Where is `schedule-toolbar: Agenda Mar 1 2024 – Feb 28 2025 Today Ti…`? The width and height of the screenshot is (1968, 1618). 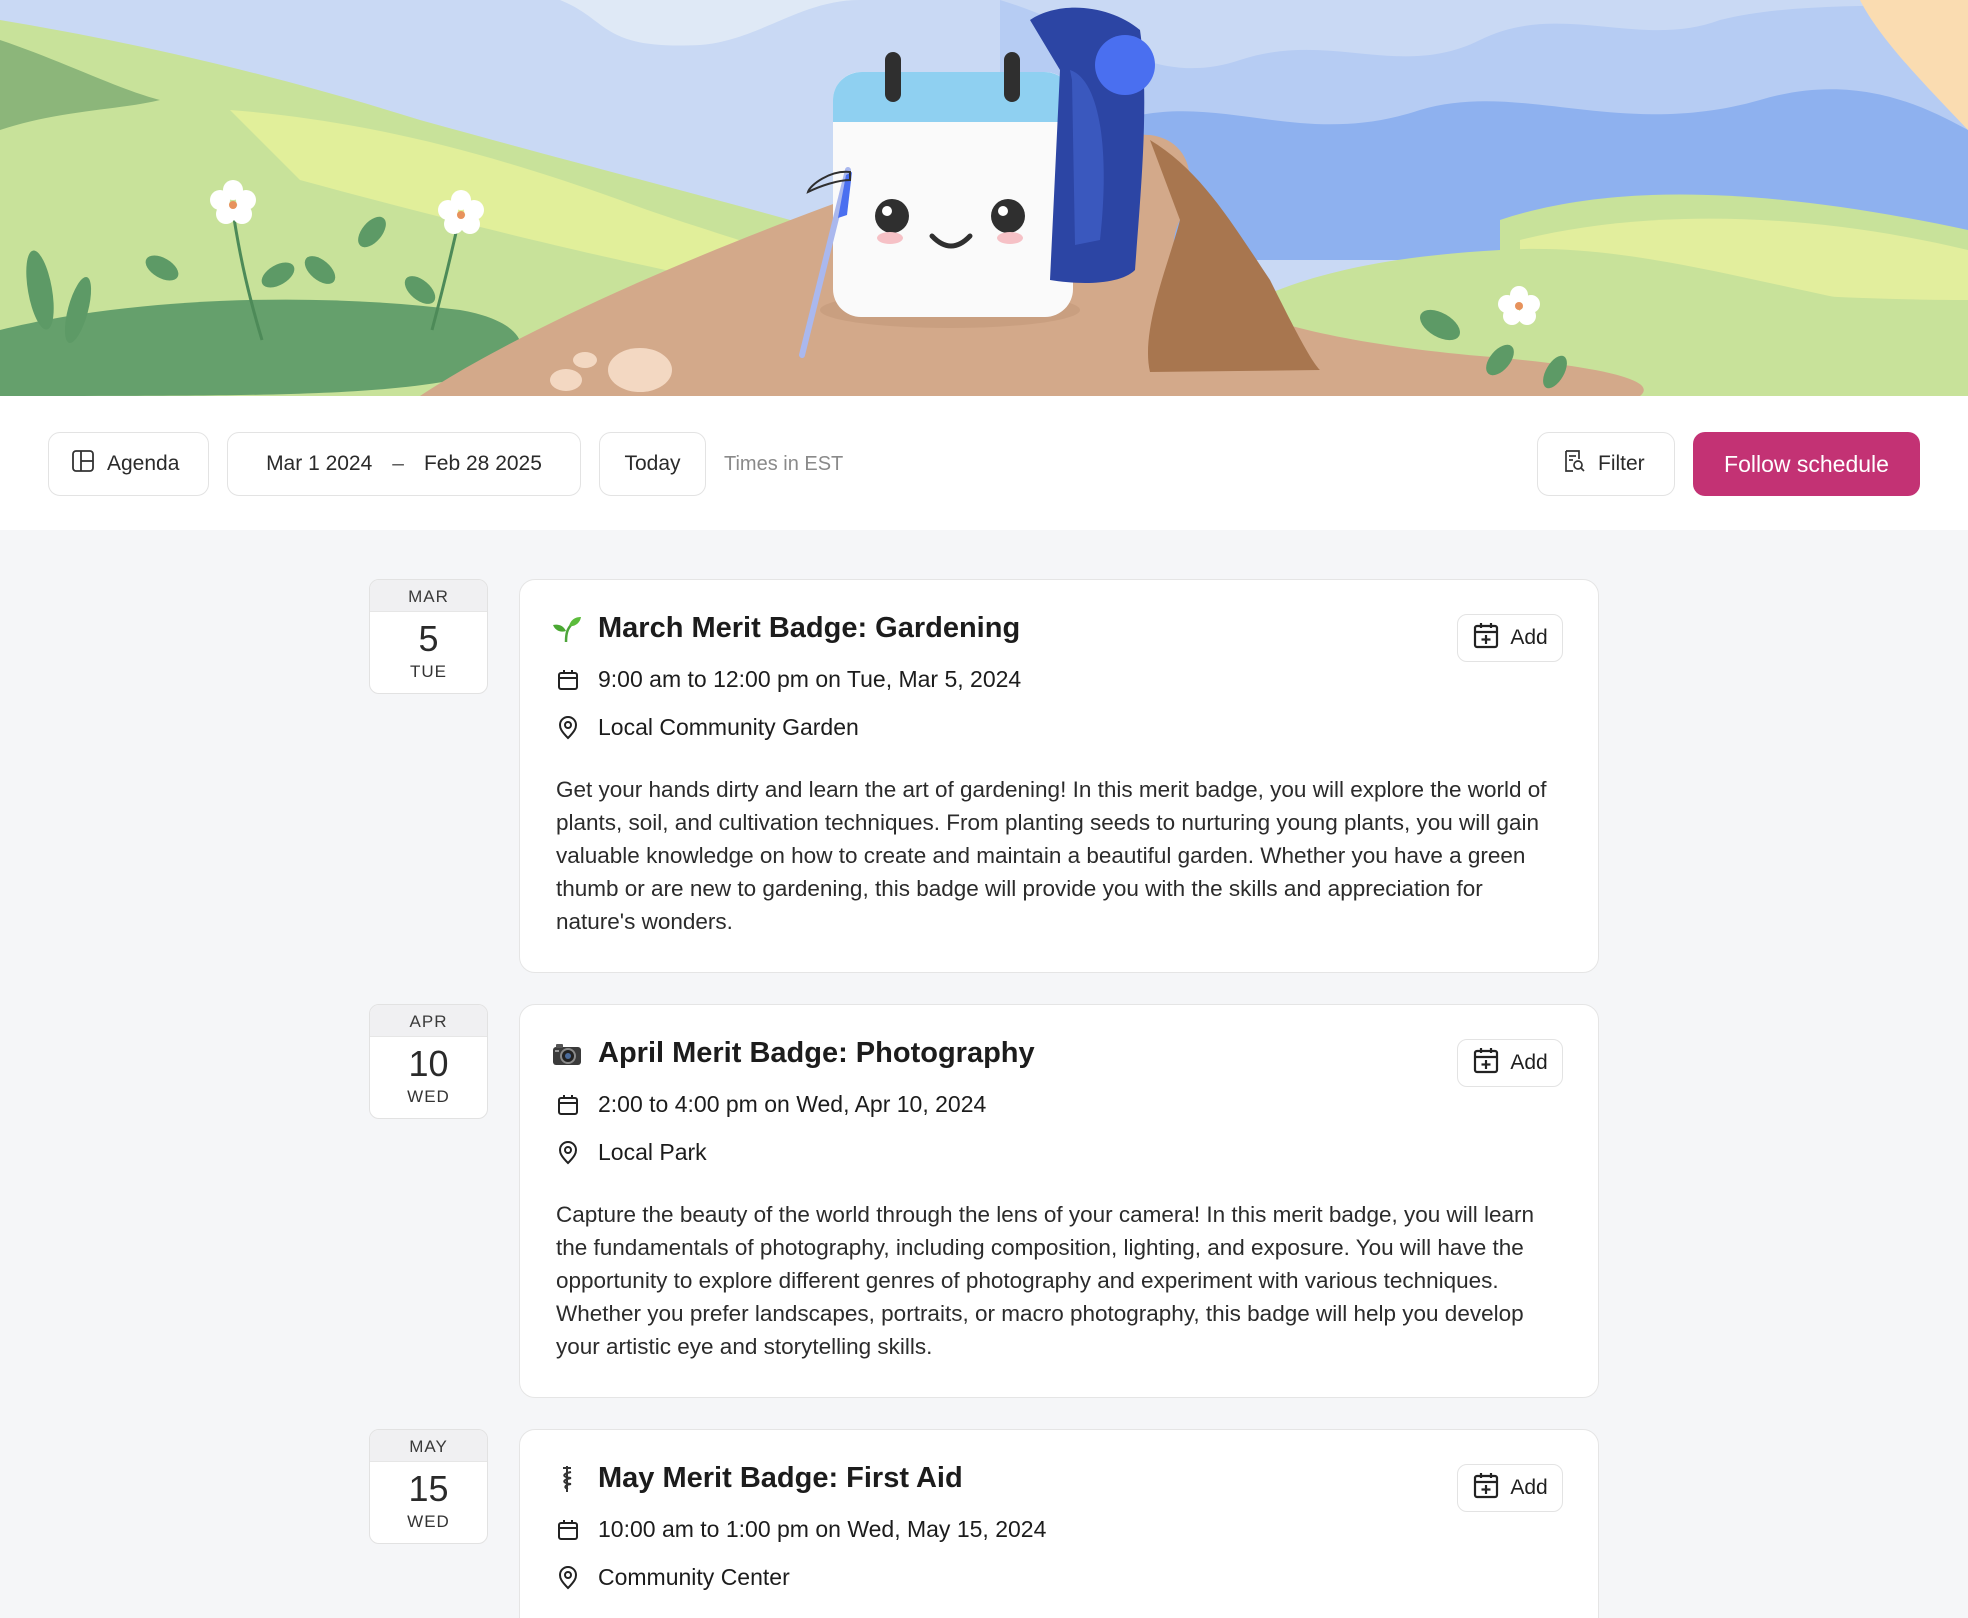 schedule-toolbar: Agenda Mar 1 2024 – Feb 28 2025 Today Ti… is located at coordinates (984, 463).